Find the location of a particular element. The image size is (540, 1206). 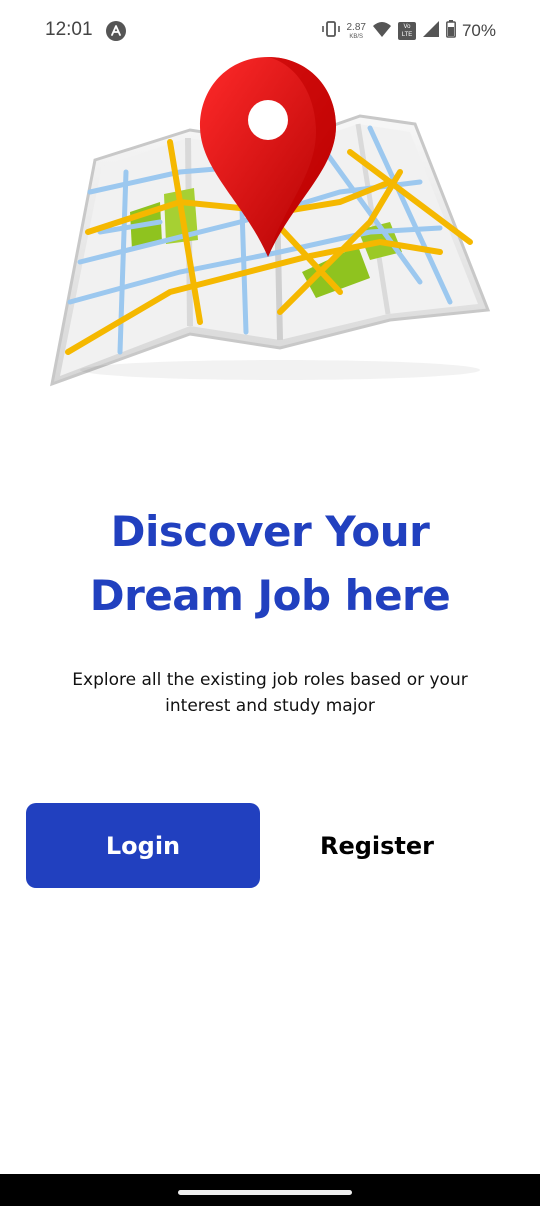

app-notification-icon is located at coordinates (116, 31).